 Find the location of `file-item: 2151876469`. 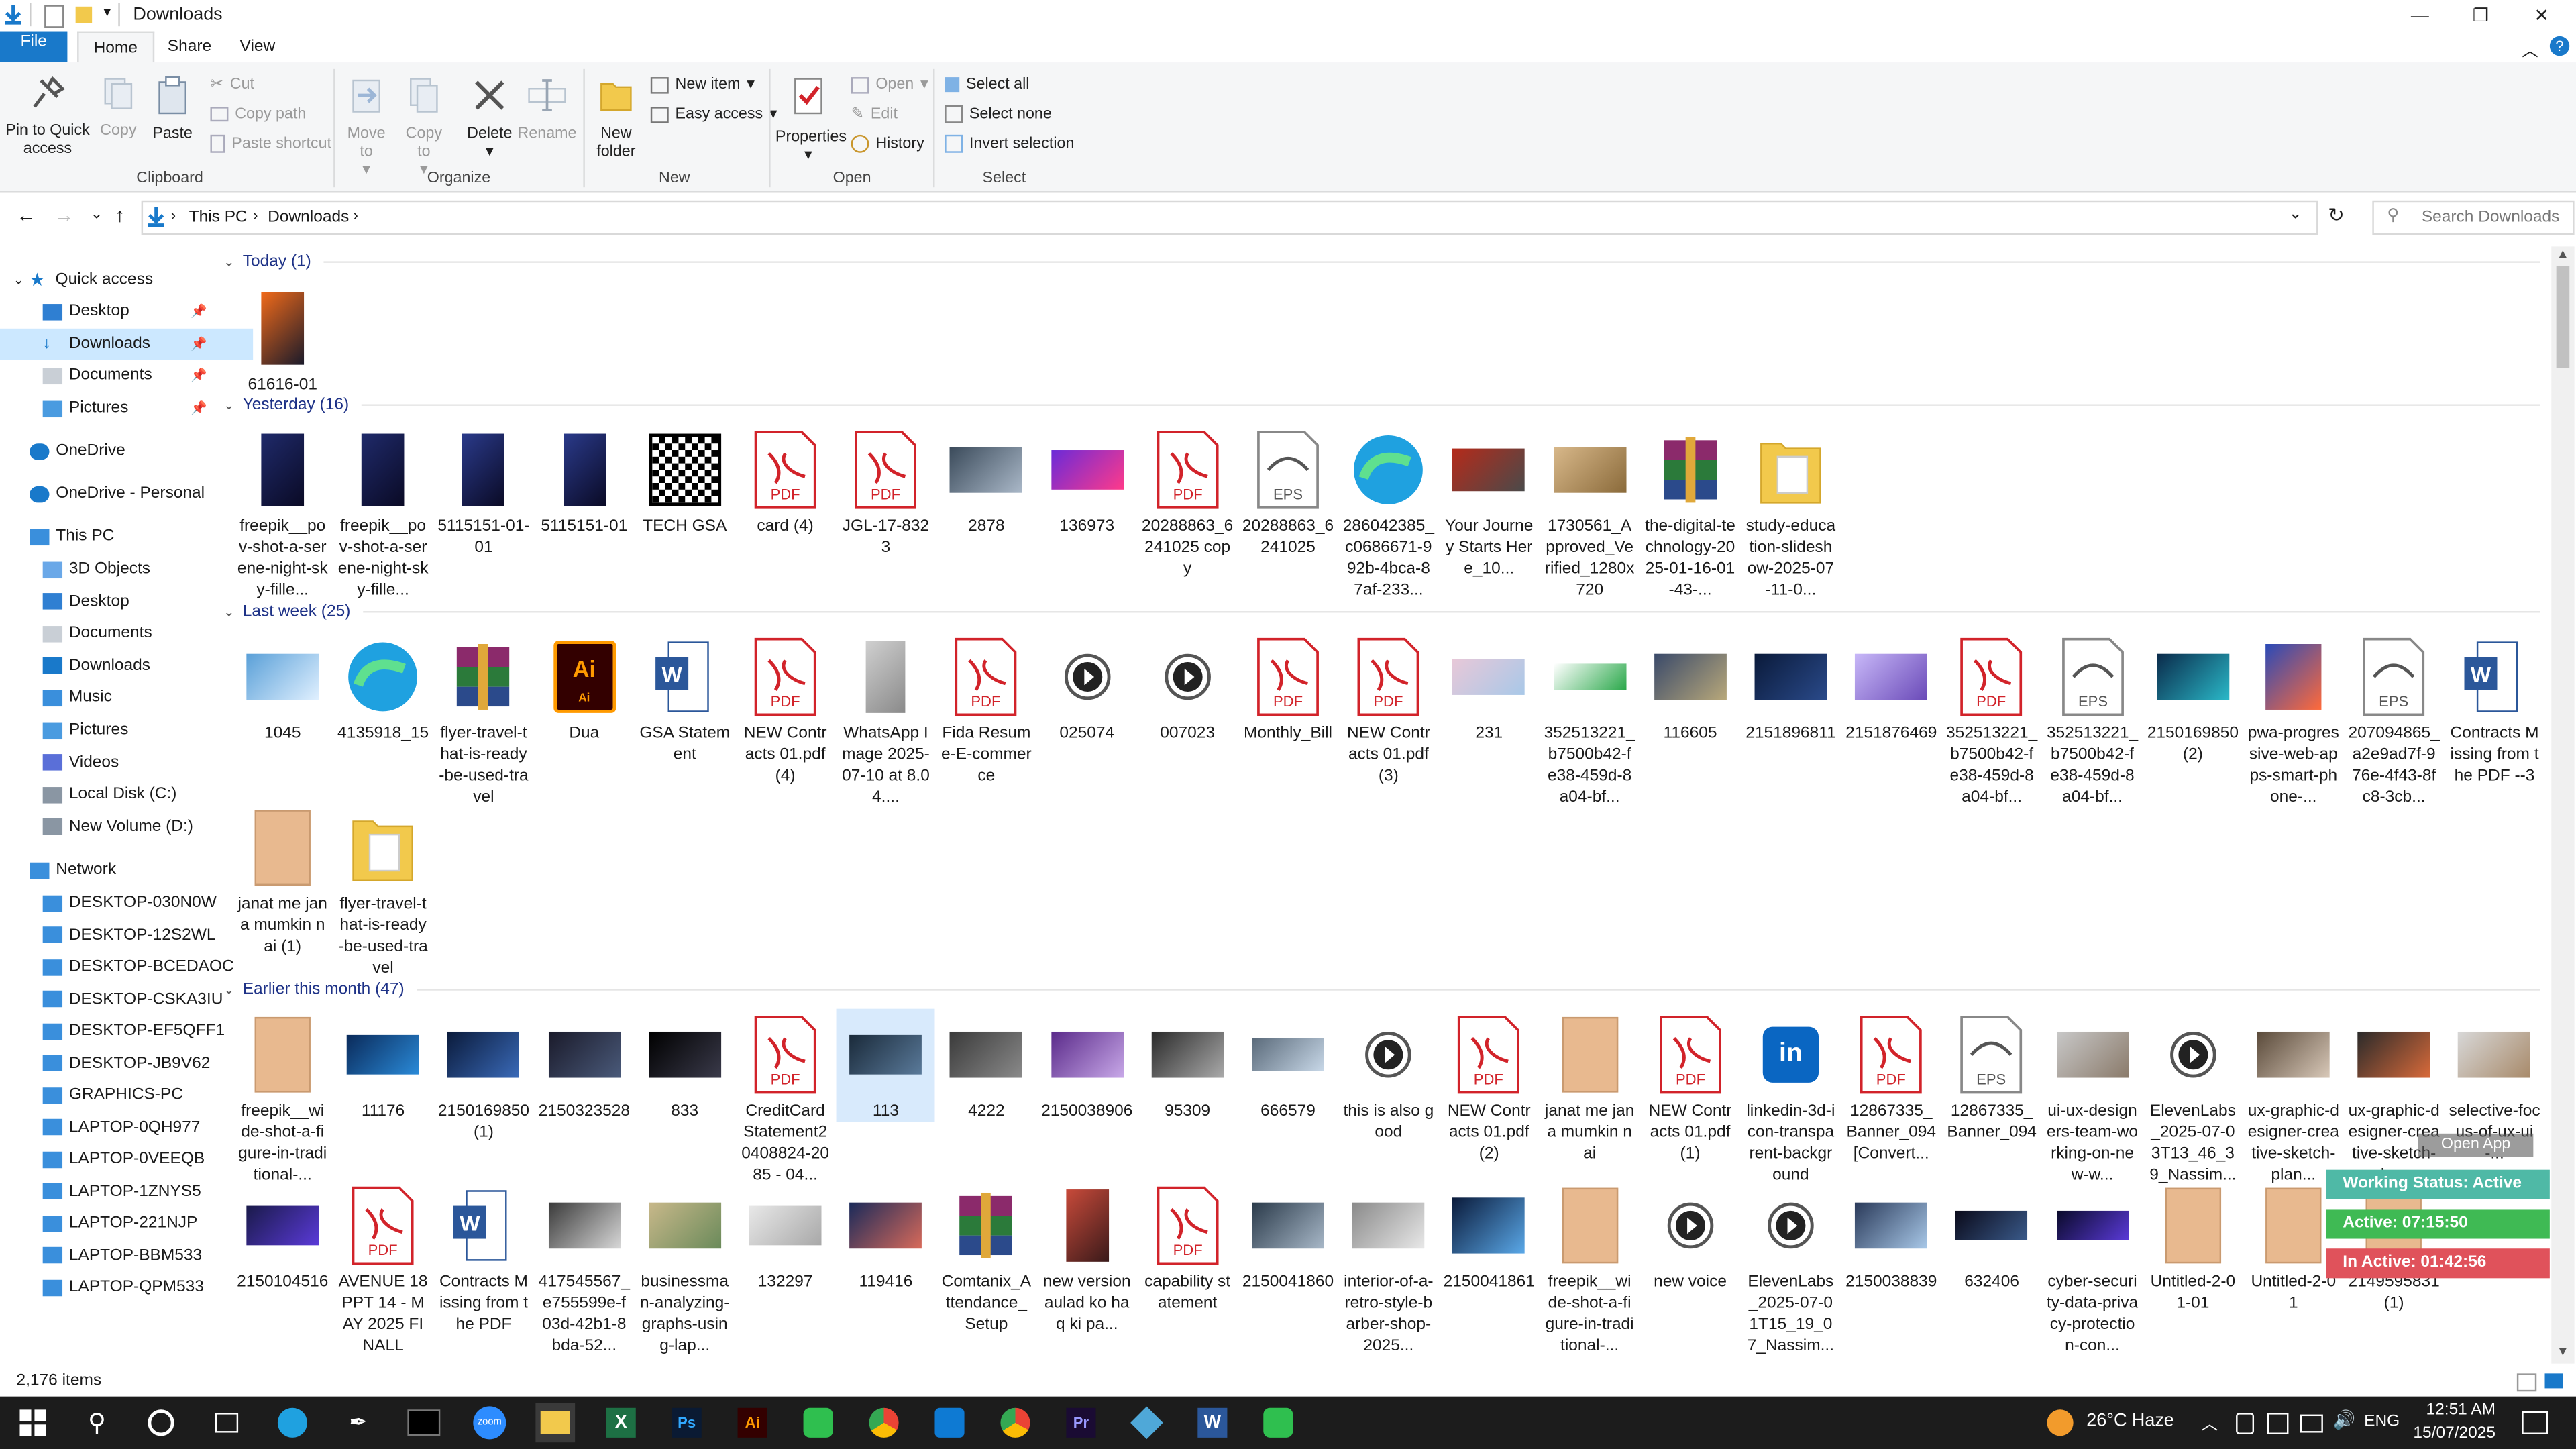

file-item: 2151876469 is located at coordinates (1891, 687).